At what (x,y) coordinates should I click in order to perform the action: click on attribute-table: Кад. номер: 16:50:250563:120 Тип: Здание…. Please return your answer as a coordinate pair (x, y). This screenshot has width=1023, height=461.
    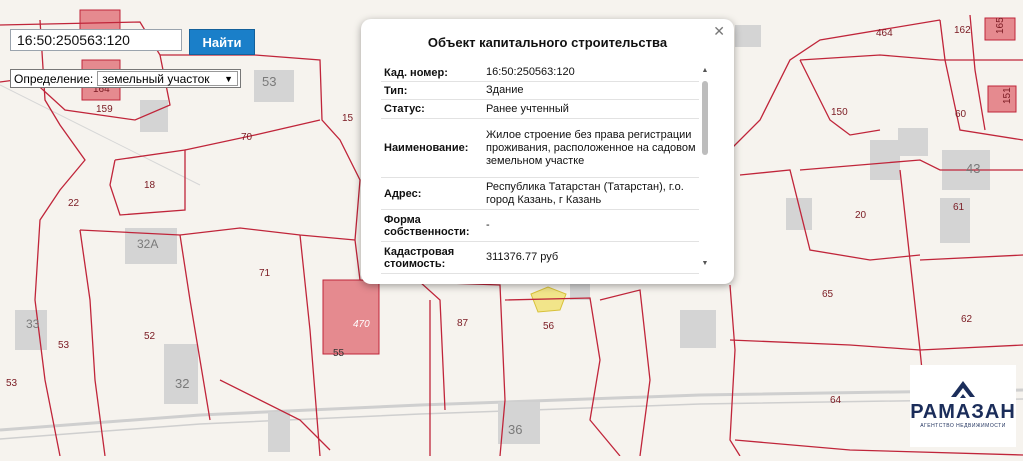
    Looking at the image, I should click on (540, 169).